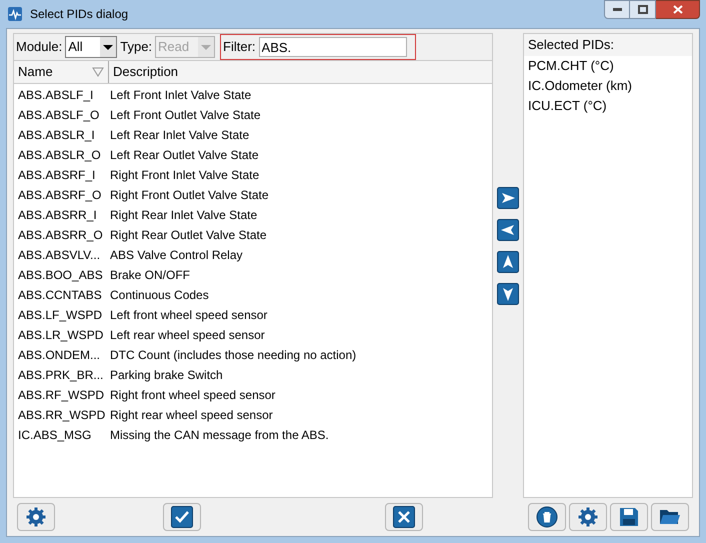 This screenshot has height=543, width=706. Describe the element at coordinates (239, 47) in the screenshot. I see `filter-label: Filter:` at that location.